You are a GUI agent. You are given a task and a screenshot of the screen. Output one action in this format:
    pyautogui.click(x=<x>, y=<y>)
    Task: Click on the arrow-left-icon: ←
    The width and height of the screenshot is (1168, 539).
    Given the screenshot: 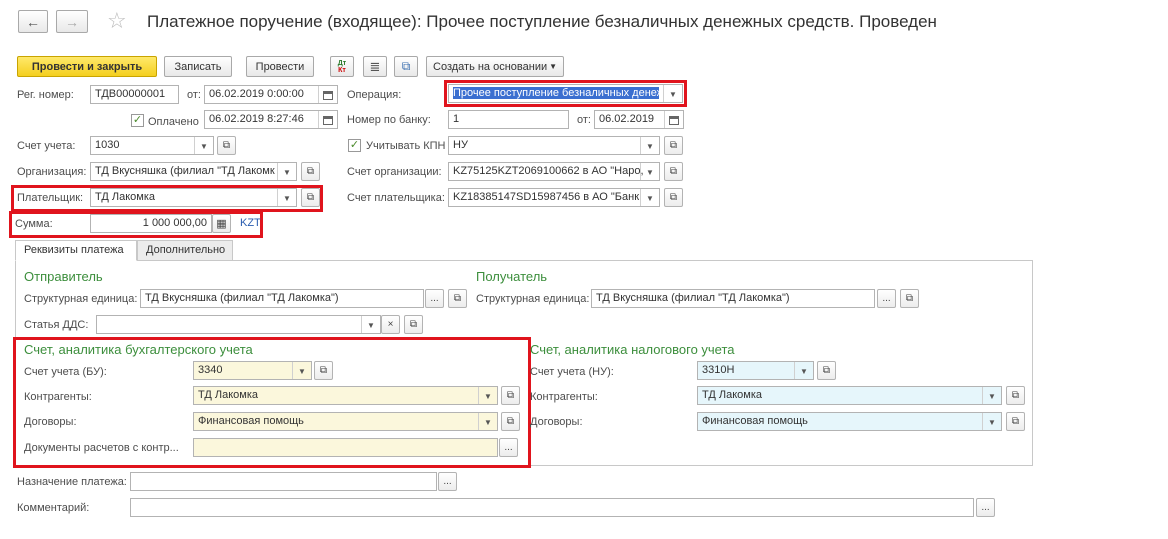 What is the action you would take?
    pyautogui.click(x=33, y=21)
    